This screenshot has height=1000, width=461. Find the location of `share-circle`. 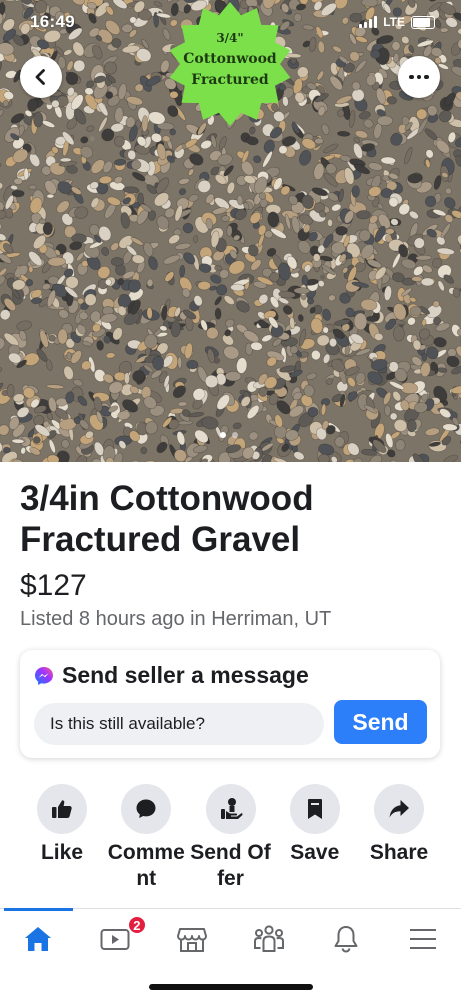

share-circle is located at coordinates (399, 809).